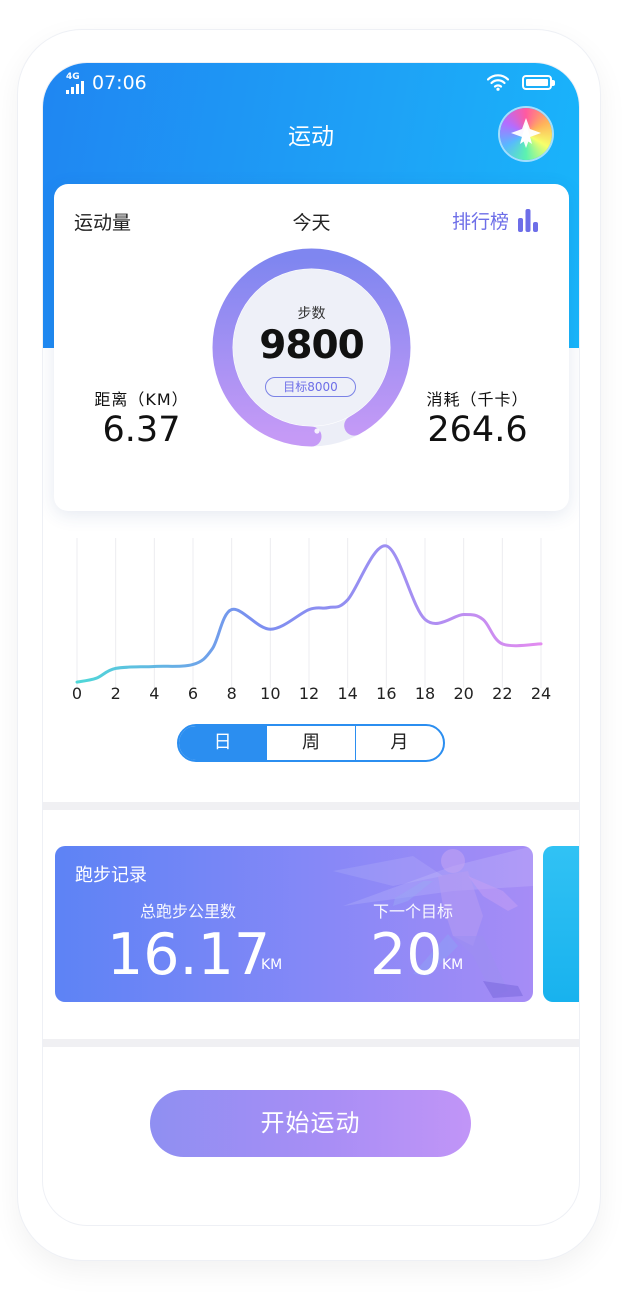 This screenshot has width=641, height=1302. What do you see at coordinates (270, 693) in the screenshot?
I see `x-tick-label: 10` at bounding box center [270, 693].